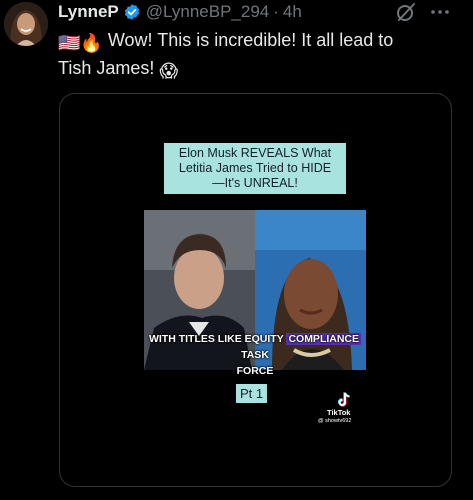 The height and width of the screenshot is (500, 473). I want to click on tweet-text-line1: Wow! This is incredible! It all lead to, so click(250, 40).